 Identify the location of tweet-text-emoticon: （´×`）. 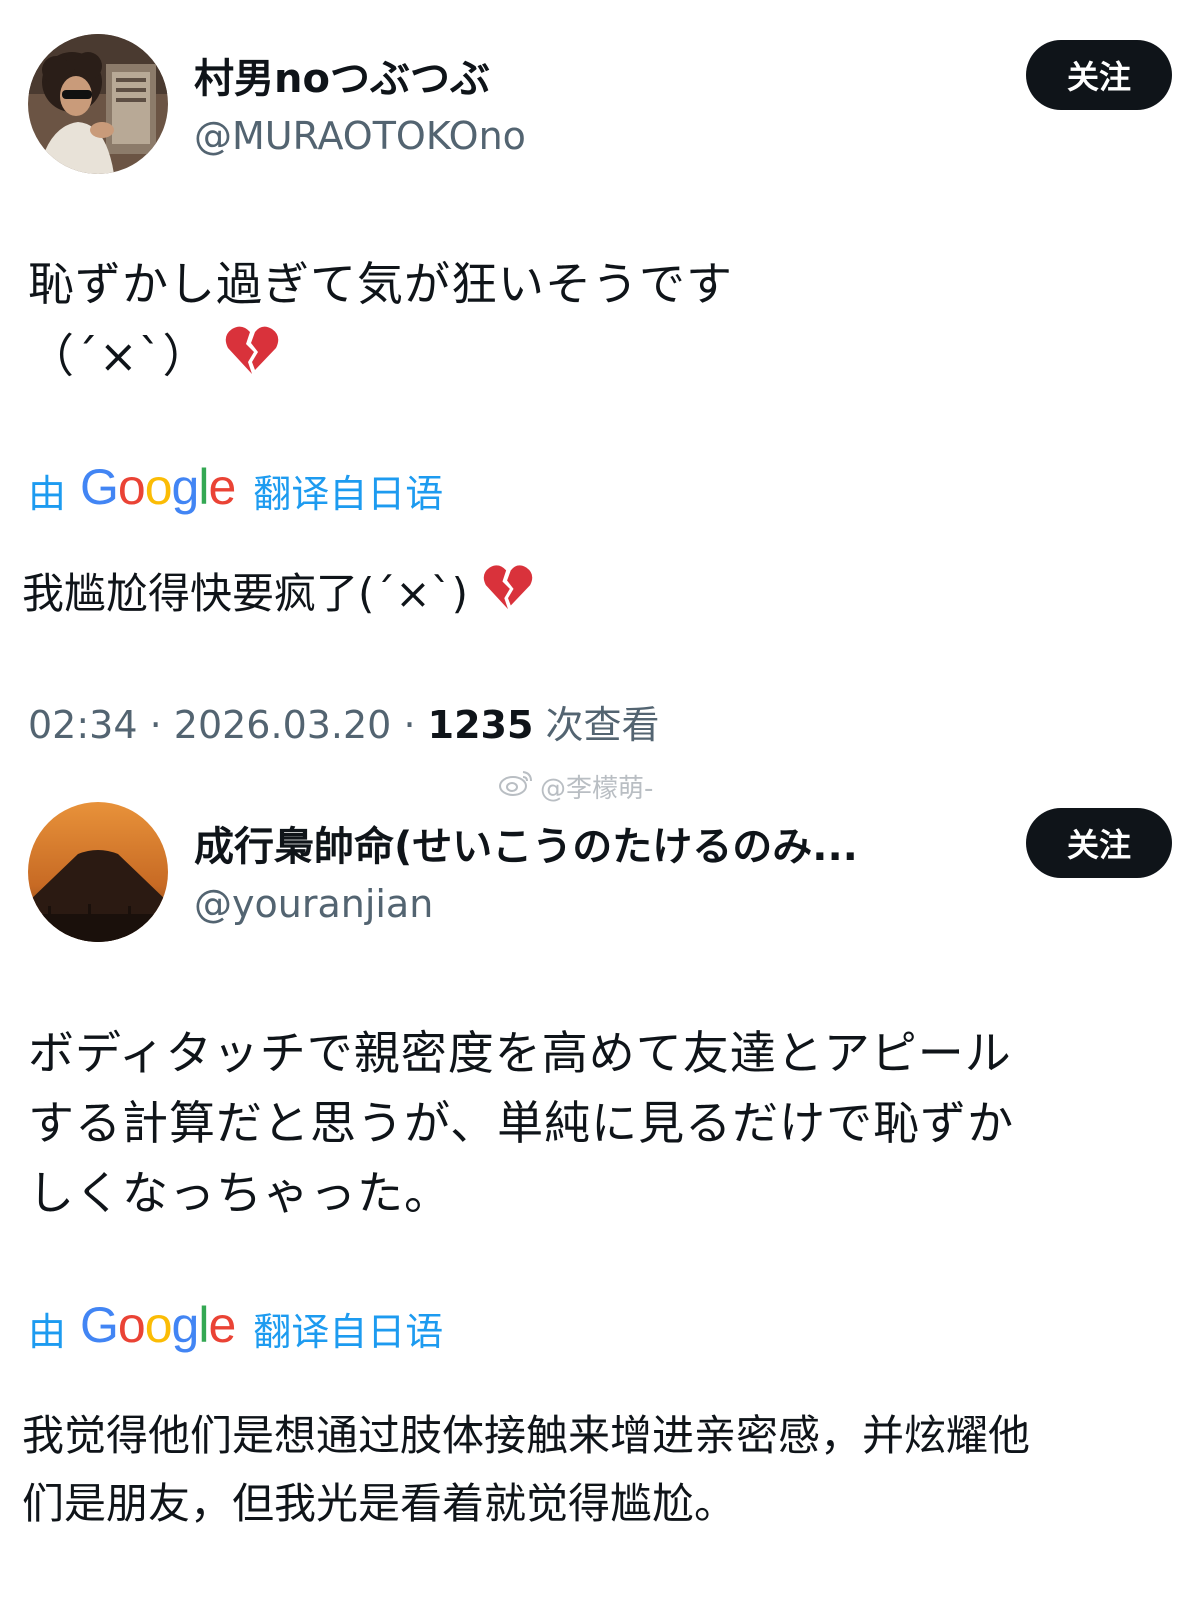
(119, 356).